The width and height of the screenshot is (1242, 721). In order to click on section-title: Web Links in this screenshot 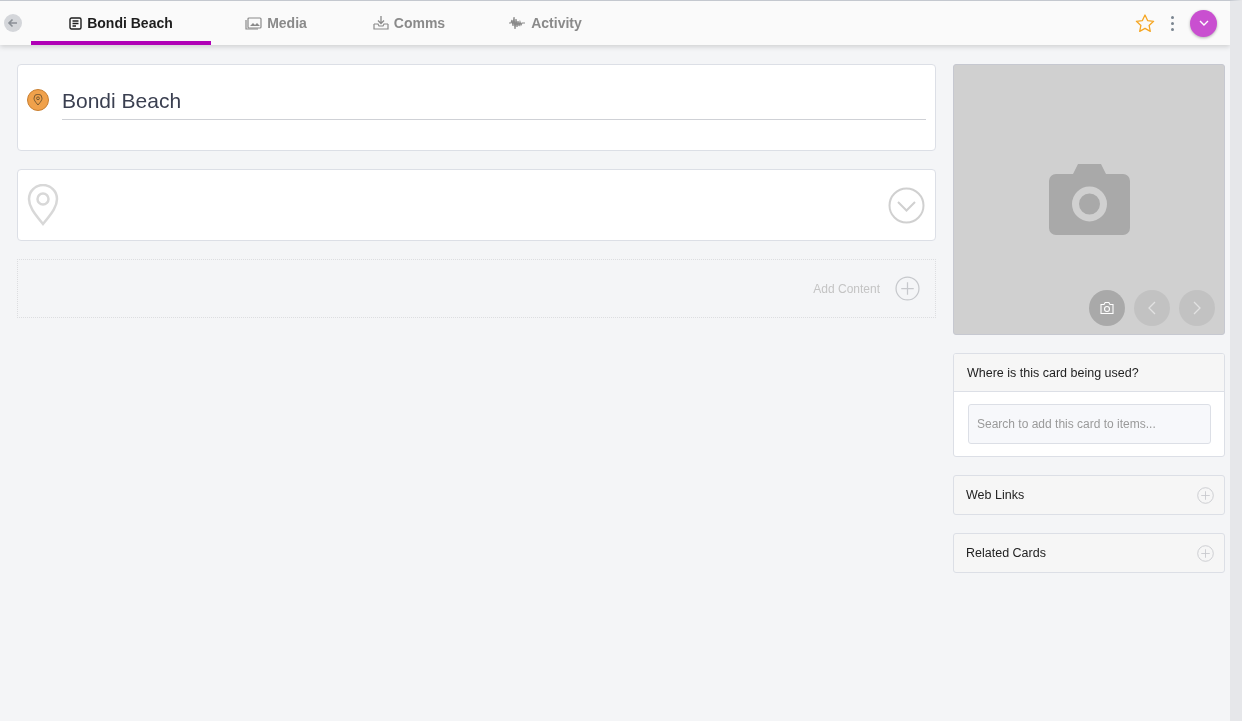, I will do `click(995, 495)`.